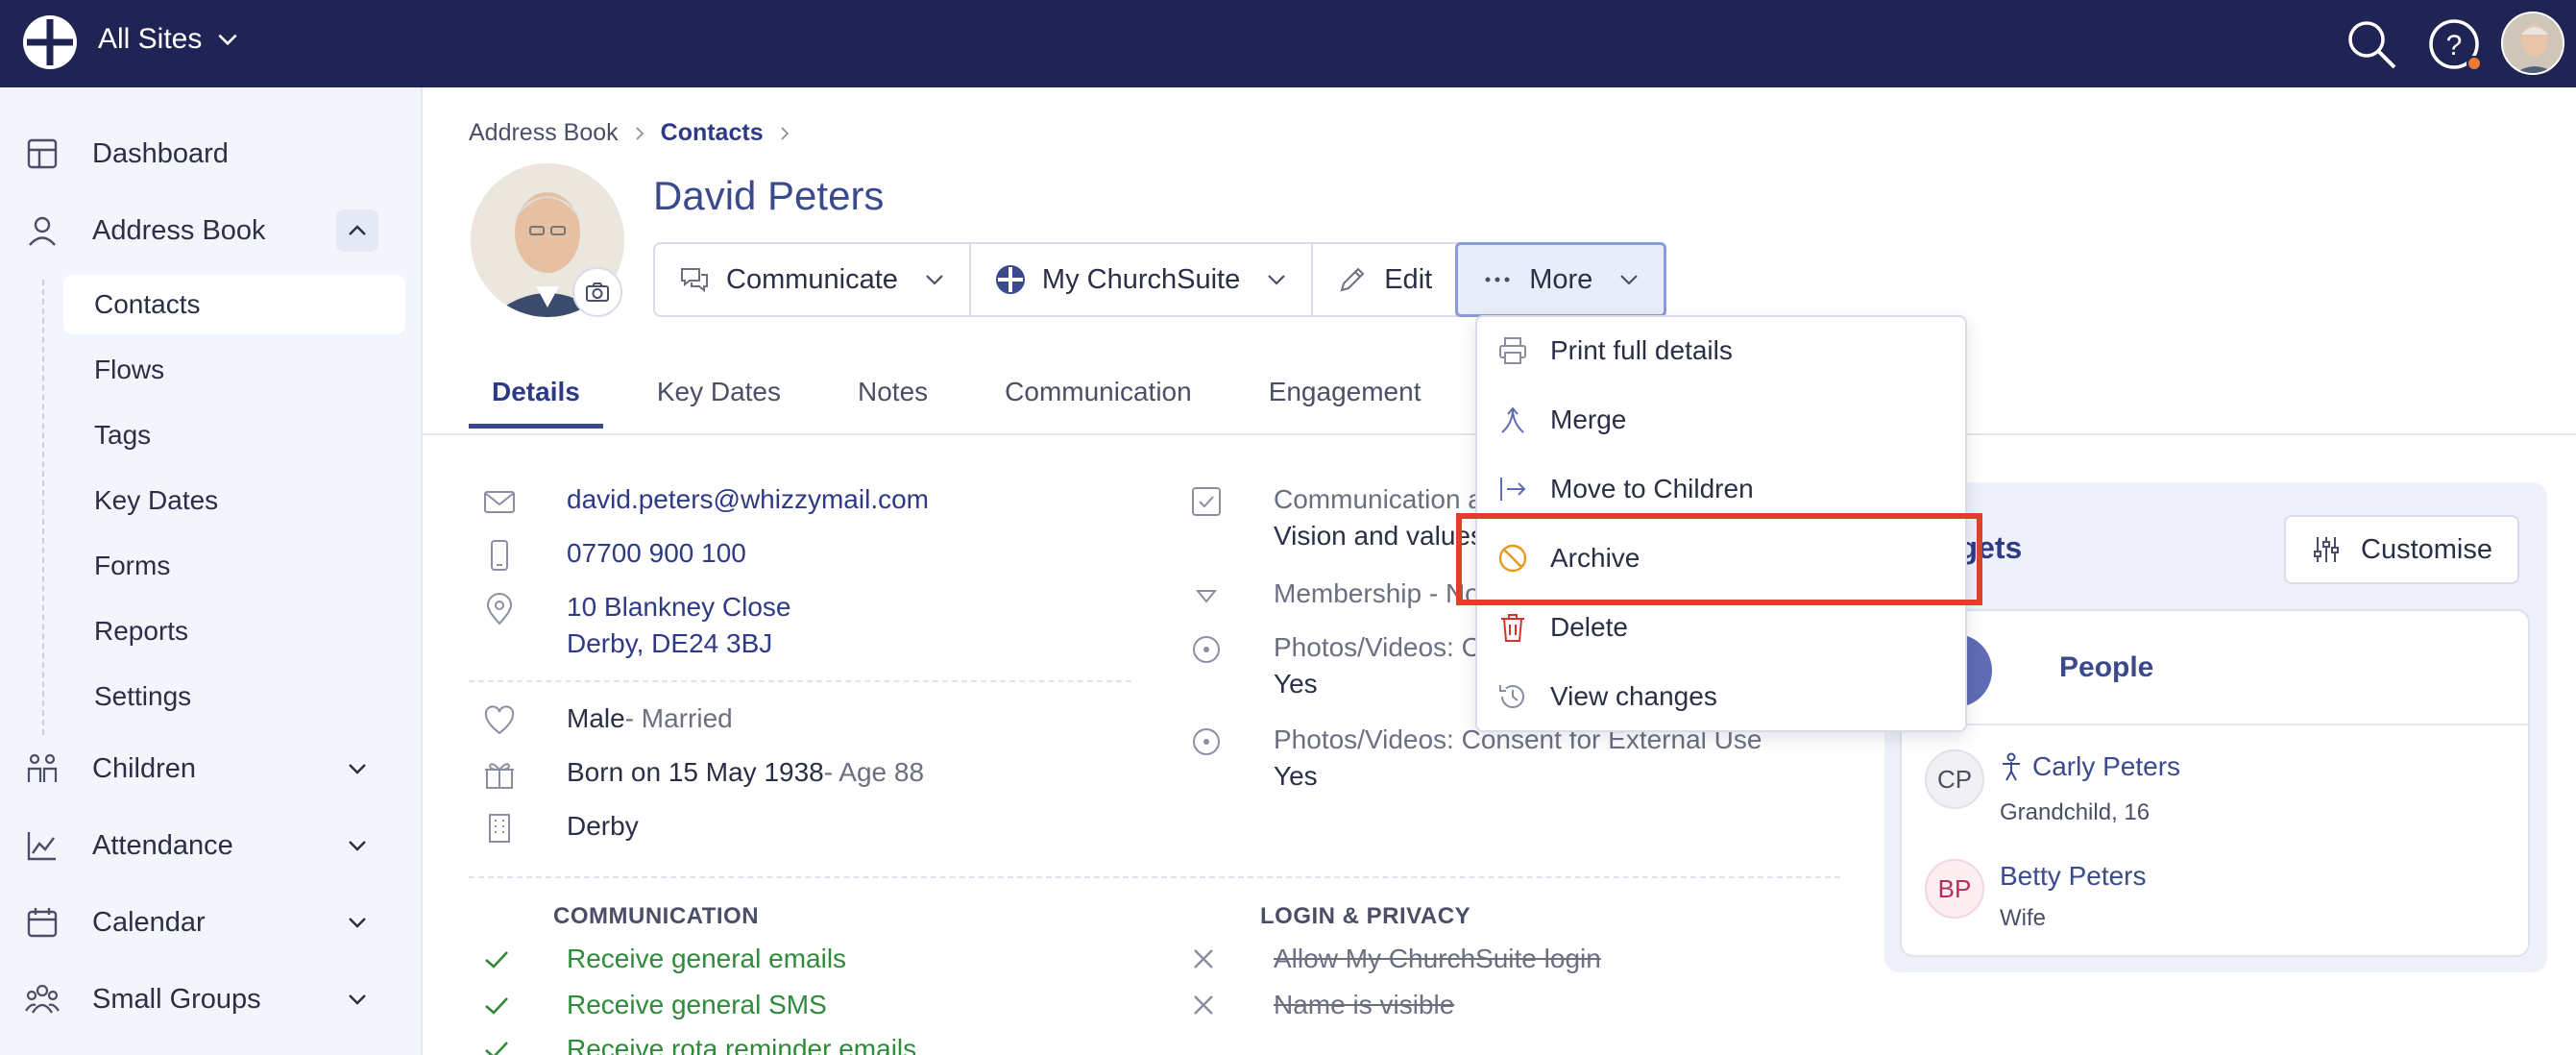  Describe the element at coordinates (234, 696) in the screenshot. I see `sidebar-item-settings: Settings` at that location.